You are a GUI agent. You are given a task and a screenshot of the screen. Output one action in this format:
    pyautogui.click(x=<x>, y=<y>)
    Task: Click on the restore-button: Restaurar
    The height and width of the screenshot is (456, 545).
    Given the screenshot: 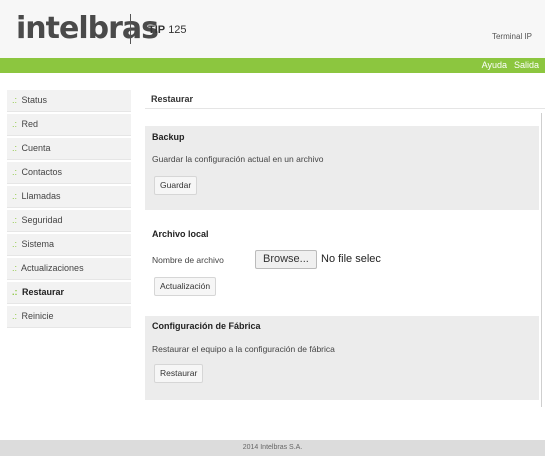 What is the action you would take?
    pyautogui.click(x=179, y=373)
    